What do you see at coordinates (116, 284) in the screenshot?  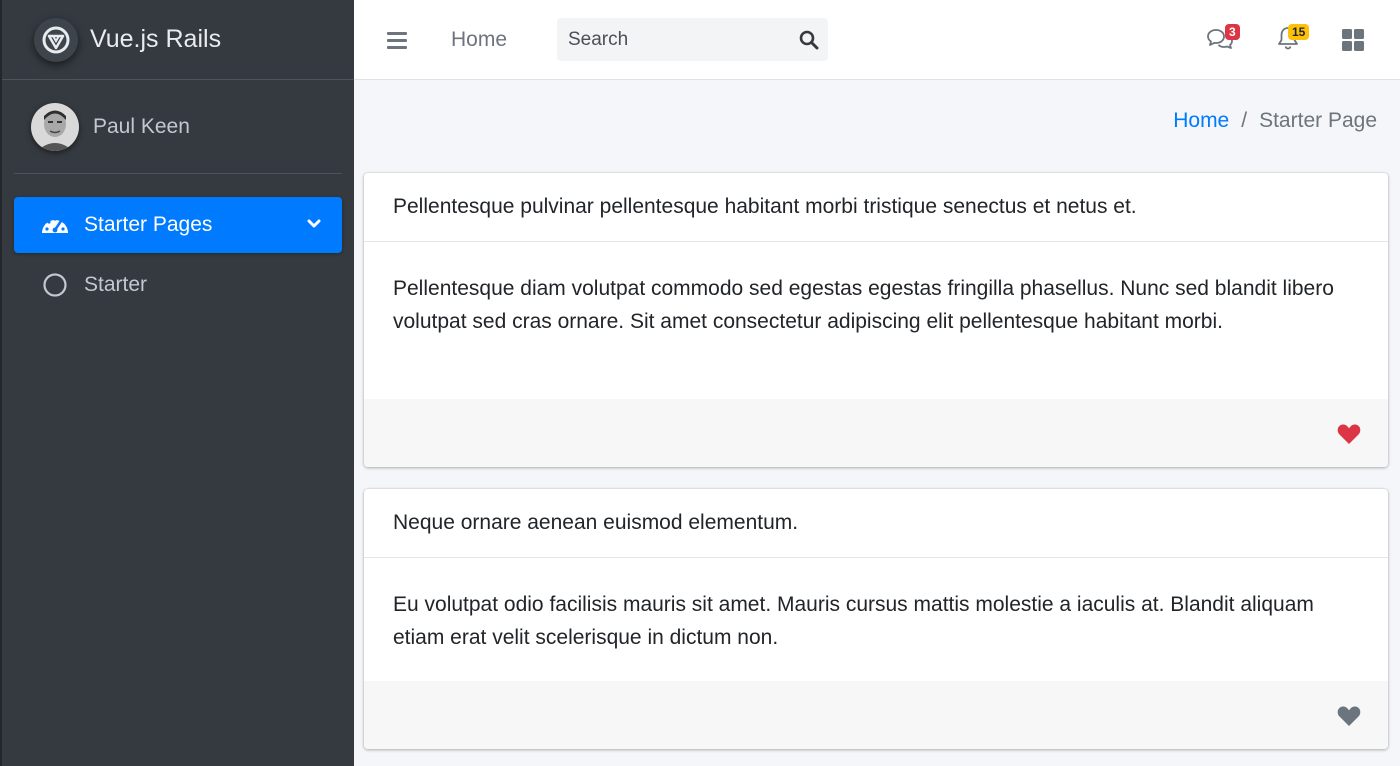 I see `sidebar-item-label: Starter` at bounding box center [116, 284].